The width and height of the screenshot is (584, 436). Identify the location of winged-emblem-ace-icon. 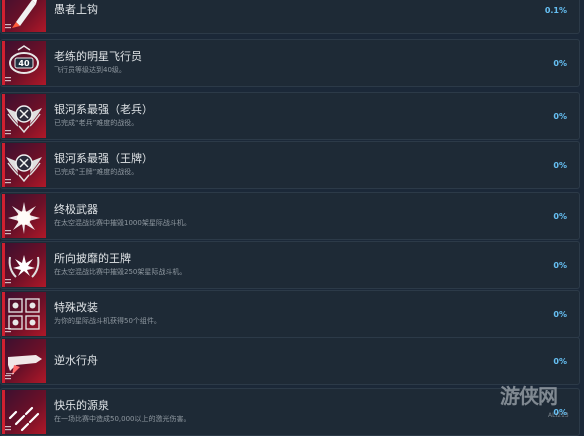
(24, 165).